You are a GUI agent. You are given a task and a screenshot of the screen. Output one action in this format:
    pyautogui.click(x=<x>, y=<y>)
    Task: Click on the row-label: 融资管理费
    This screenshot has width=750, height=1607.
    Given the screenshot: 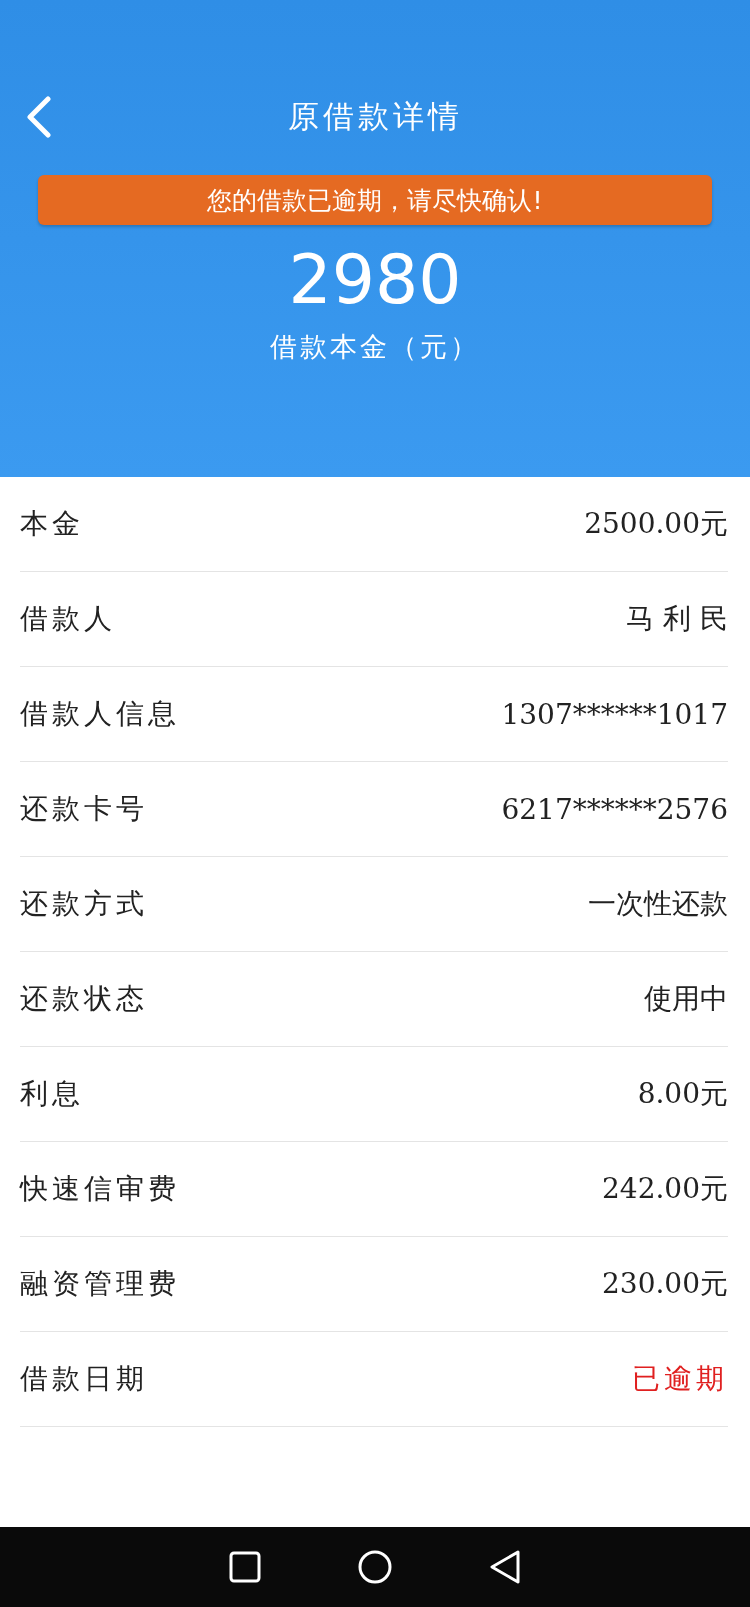 What is the action you would take?
    pyautogui.click(x=100, y=1284)
    